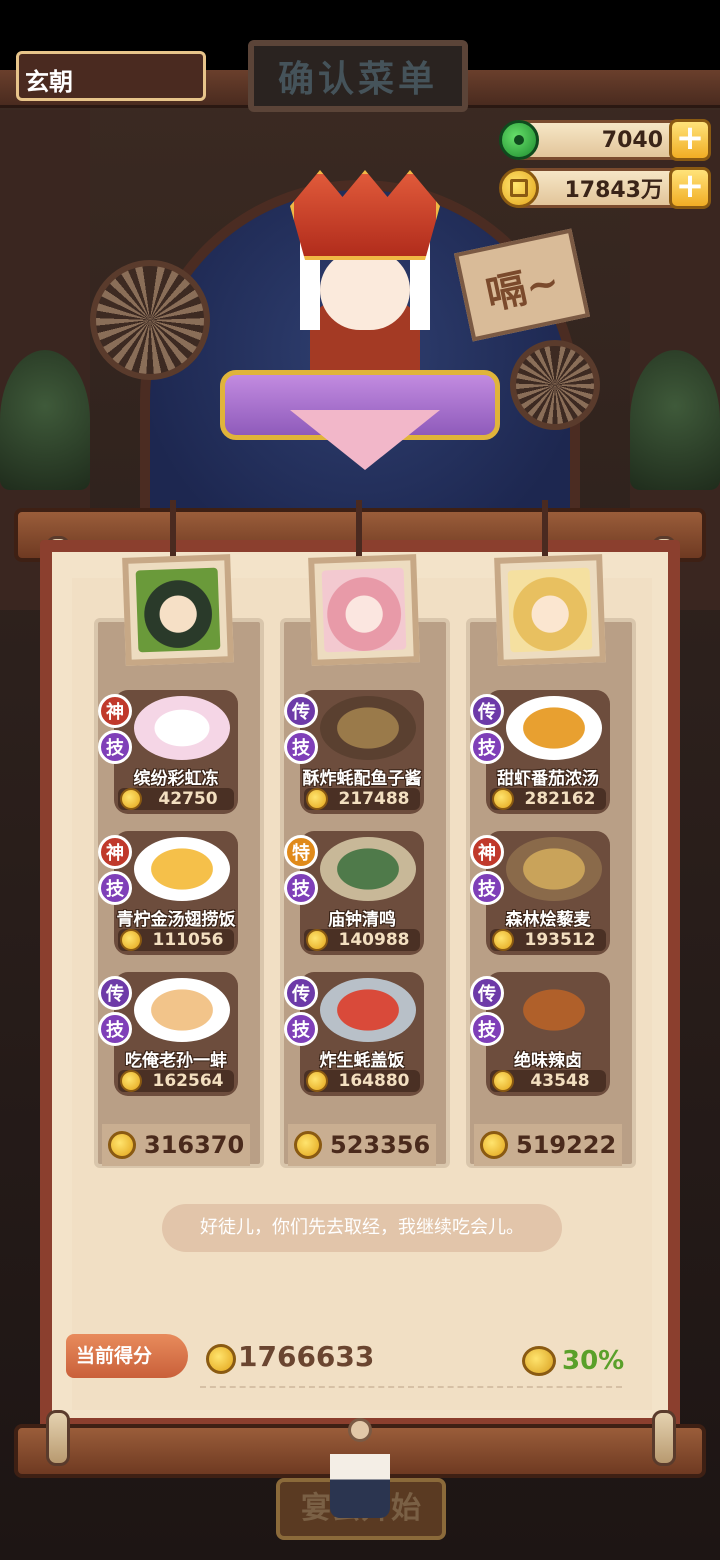 Image resolution: width=720 pixels, height=1560 pixels. I want to click on coin-amount: 17843万, so click(613, 190).